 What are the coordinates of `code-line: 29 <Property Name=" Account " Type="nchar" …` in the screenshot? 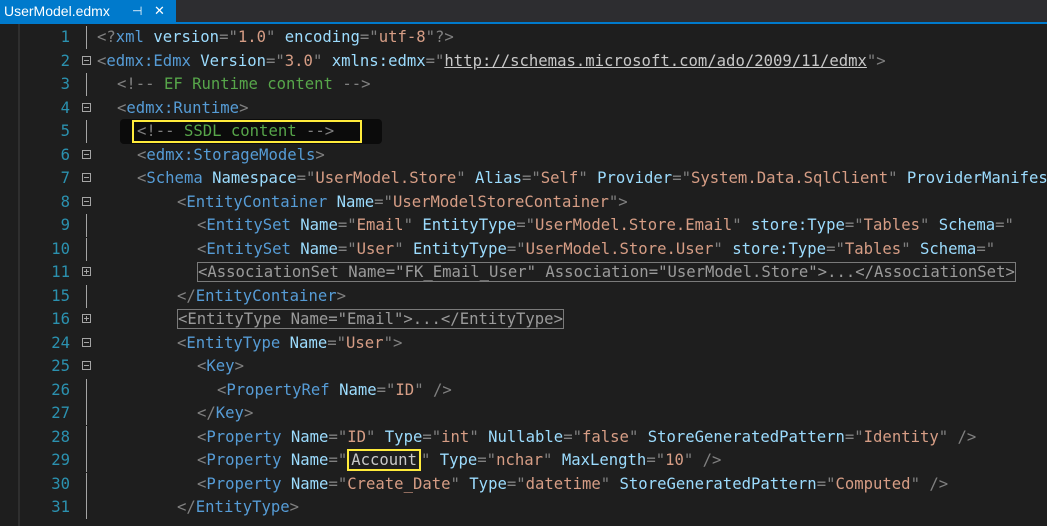 It's located at (523, 460).